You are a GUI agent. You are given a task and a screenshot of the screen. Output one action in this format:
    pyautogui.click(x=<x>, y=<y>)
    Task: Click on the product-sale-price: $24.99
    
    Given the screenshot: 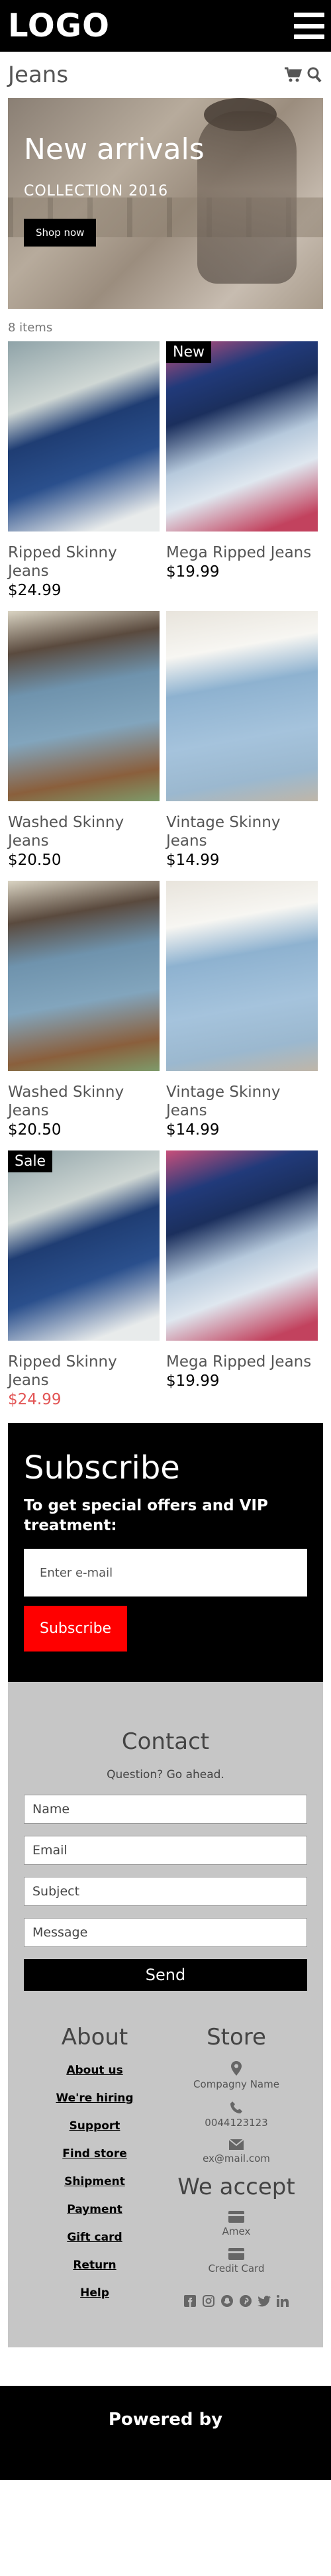 What is the action you would take?
    pyautogui.click(x=35, y=1400)
    